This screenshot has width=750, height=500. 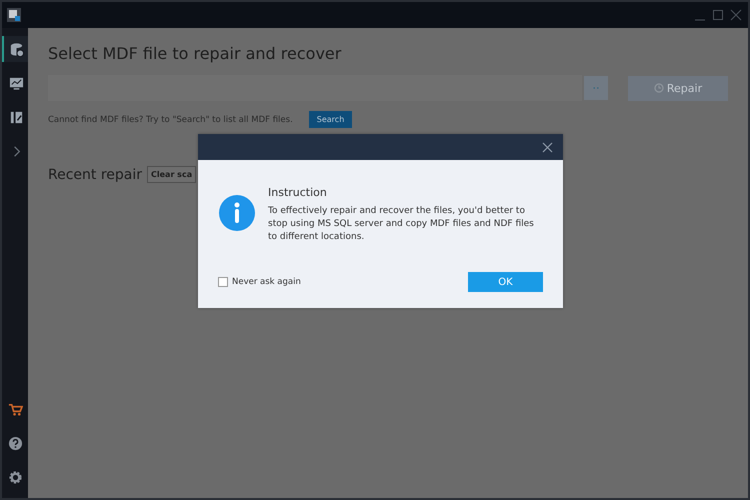 What do you see at coordinates (259, 282) in the screenshot?
I see `never-ask-checkbox: Never ask again` at bounding box center [259, 282].